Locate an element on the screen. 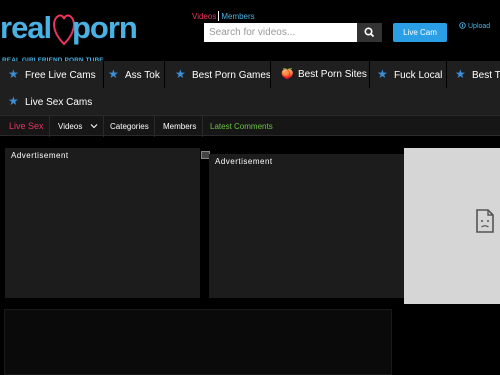 The width and height of the screenshot is (500, 375). subnav-live-sex: Live Sex is located at coordinates (26, 126).